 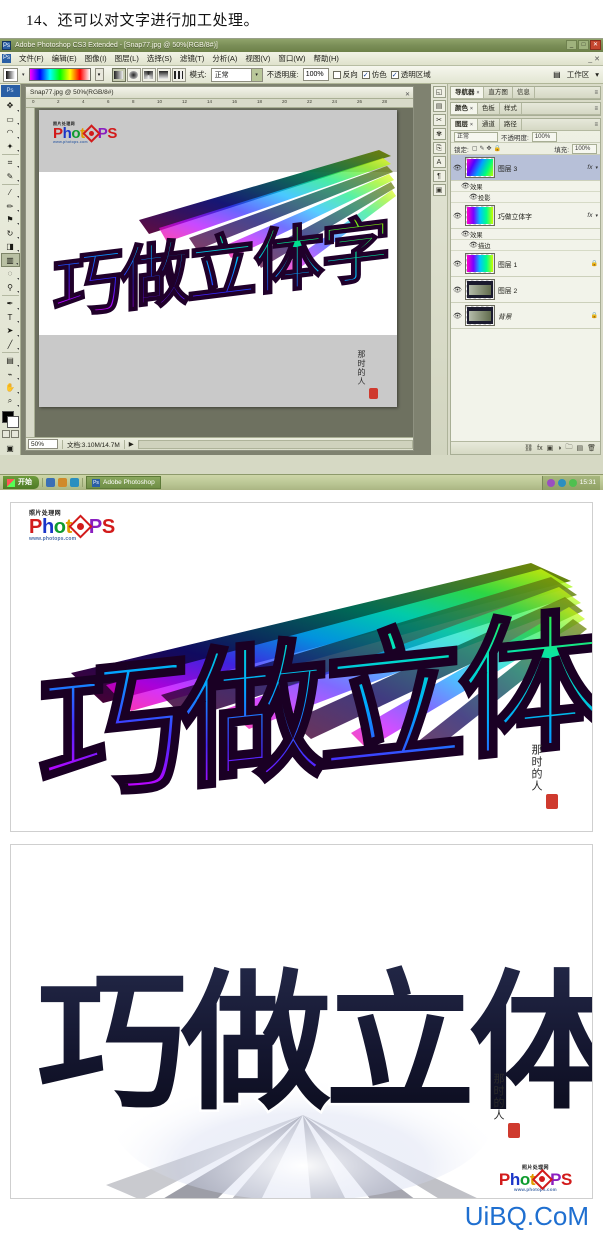 What do you see at coordinates (497, 148) in the screenshot?
I see `lock-all-icon: 🔒` at bounding box center [497, 148].